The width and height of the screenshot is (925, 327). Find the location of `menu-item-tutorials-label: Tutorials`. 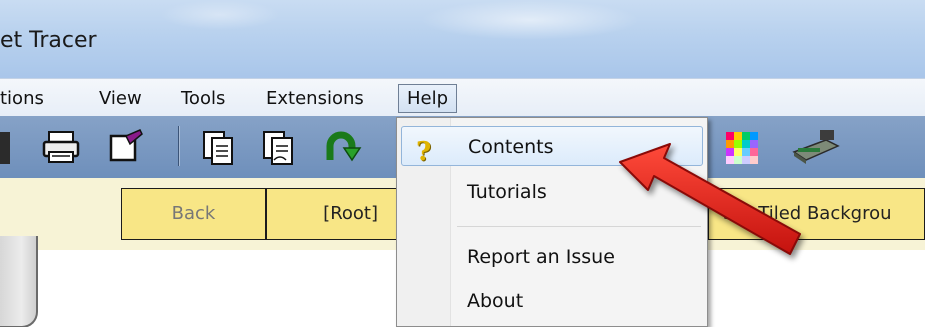

menu-item-tutorials-label: Tutorials is located at coordinates (507, 192).